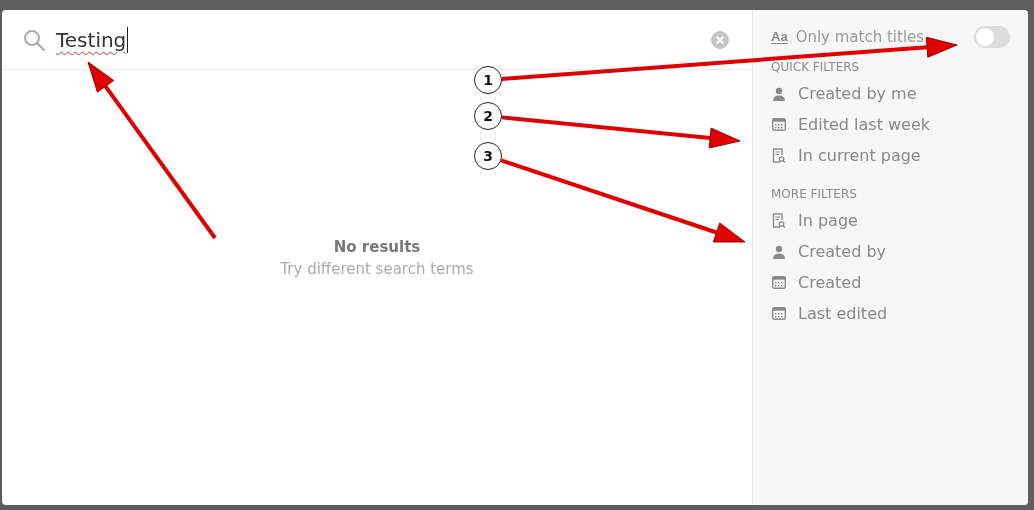 The height and width of the screenshot is (510, 1034). I want to click on clear-icon, so click(720, 39).